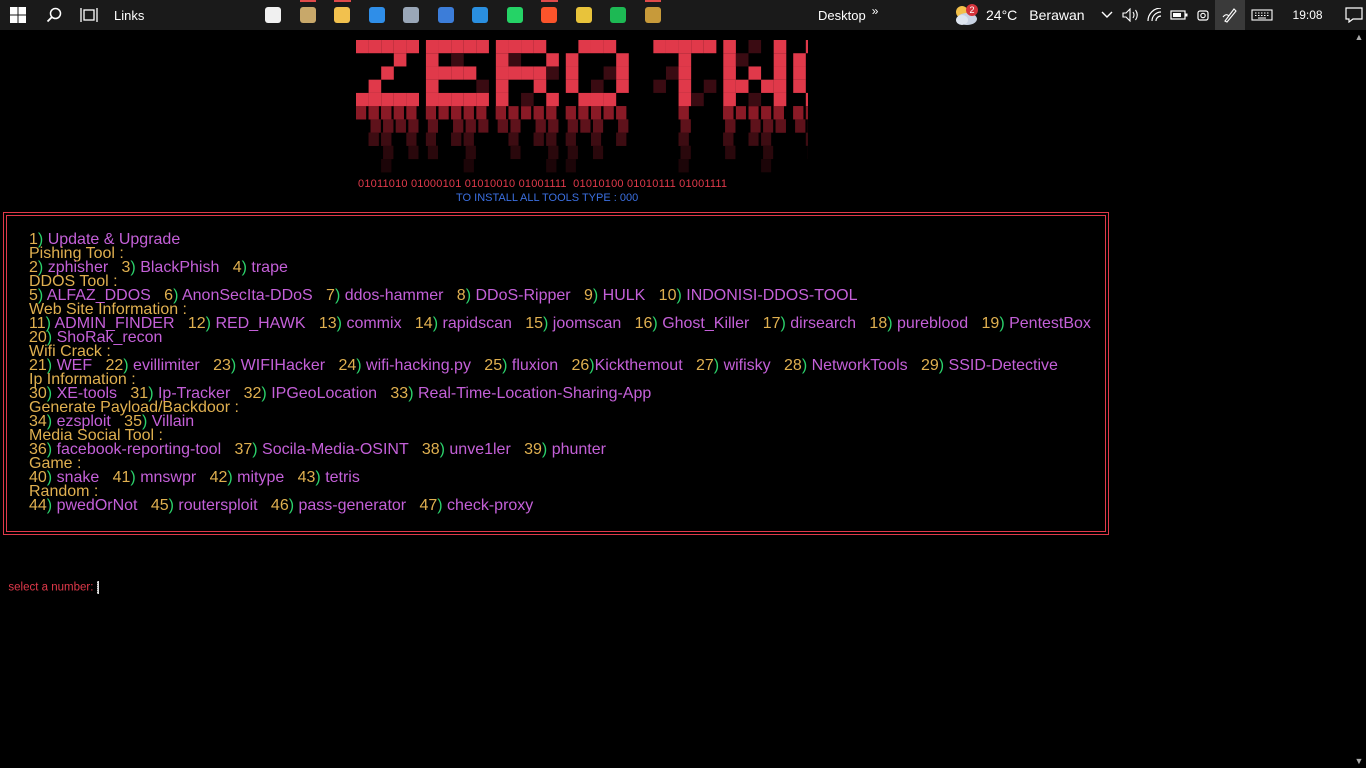  What do you see at coordinates (247, 477) in the screenshot?
I see `menu-item-42: 42) mitype` at bounding box center [247, 477].